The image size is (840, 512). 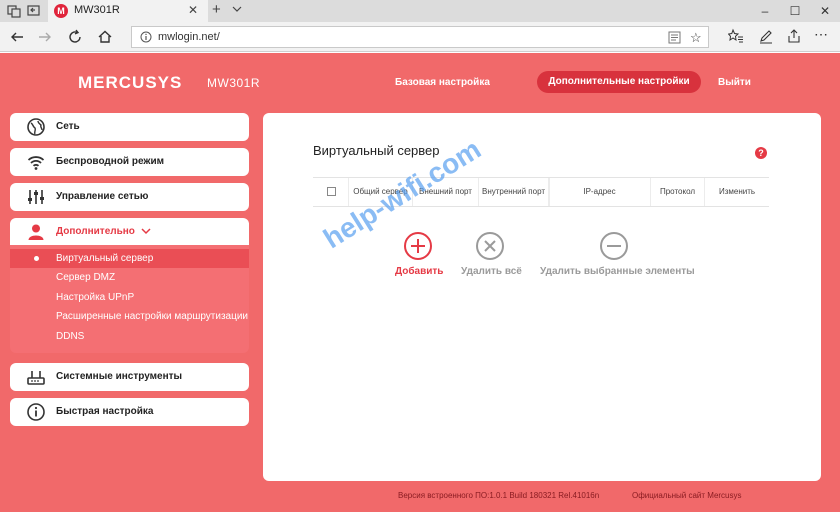 I want to click on submenu-item-virtual-server: Виртуальный сервер, so click(x=129, y=258).